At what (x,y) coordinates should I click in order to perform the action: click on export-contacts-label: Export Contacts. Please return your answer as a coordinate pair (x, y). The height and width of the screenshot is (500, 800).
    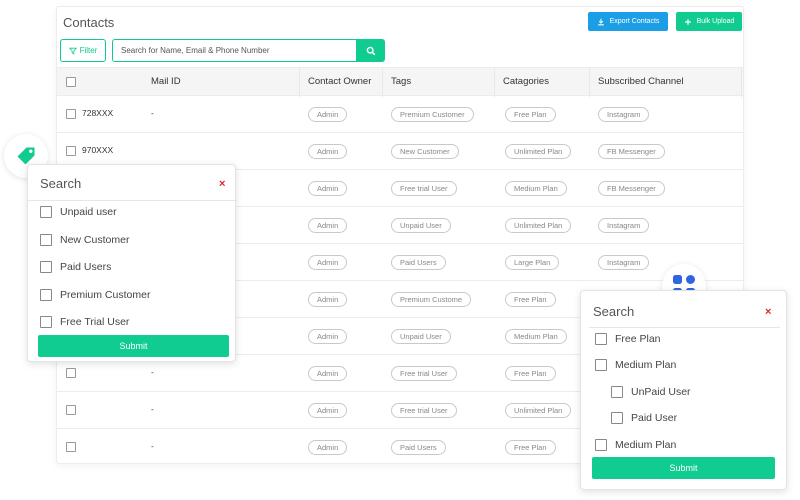
    Looking at the image, I should click on (634, 21).